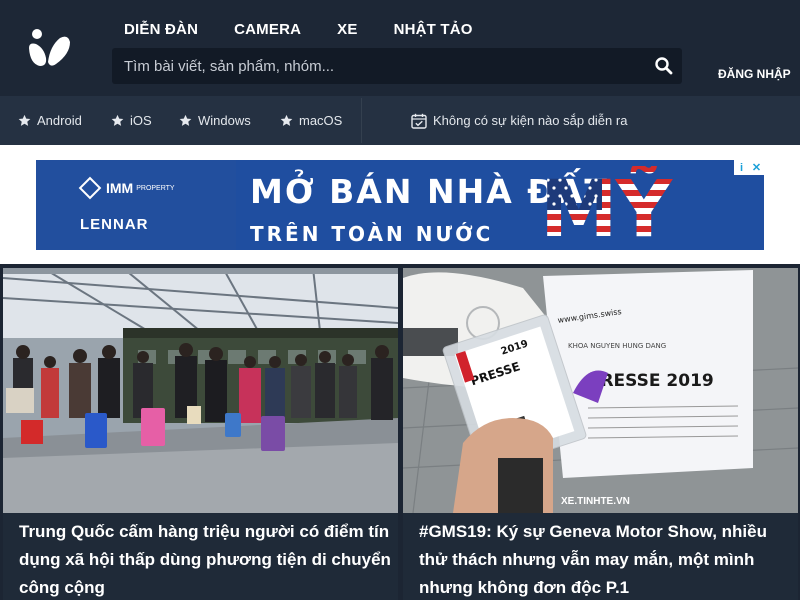  I want to click on subnav-item-ios: iOS, so click(131, 120).